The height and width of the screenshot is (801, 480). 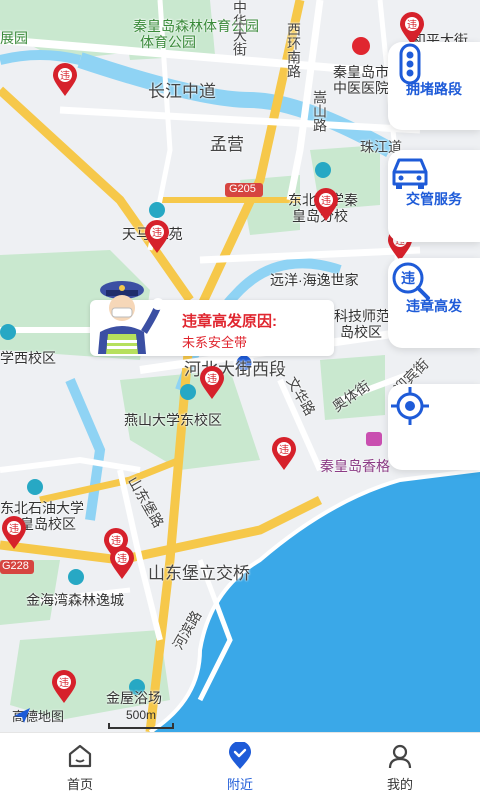 I want to click on car-icon, so click(x=410, y=173).